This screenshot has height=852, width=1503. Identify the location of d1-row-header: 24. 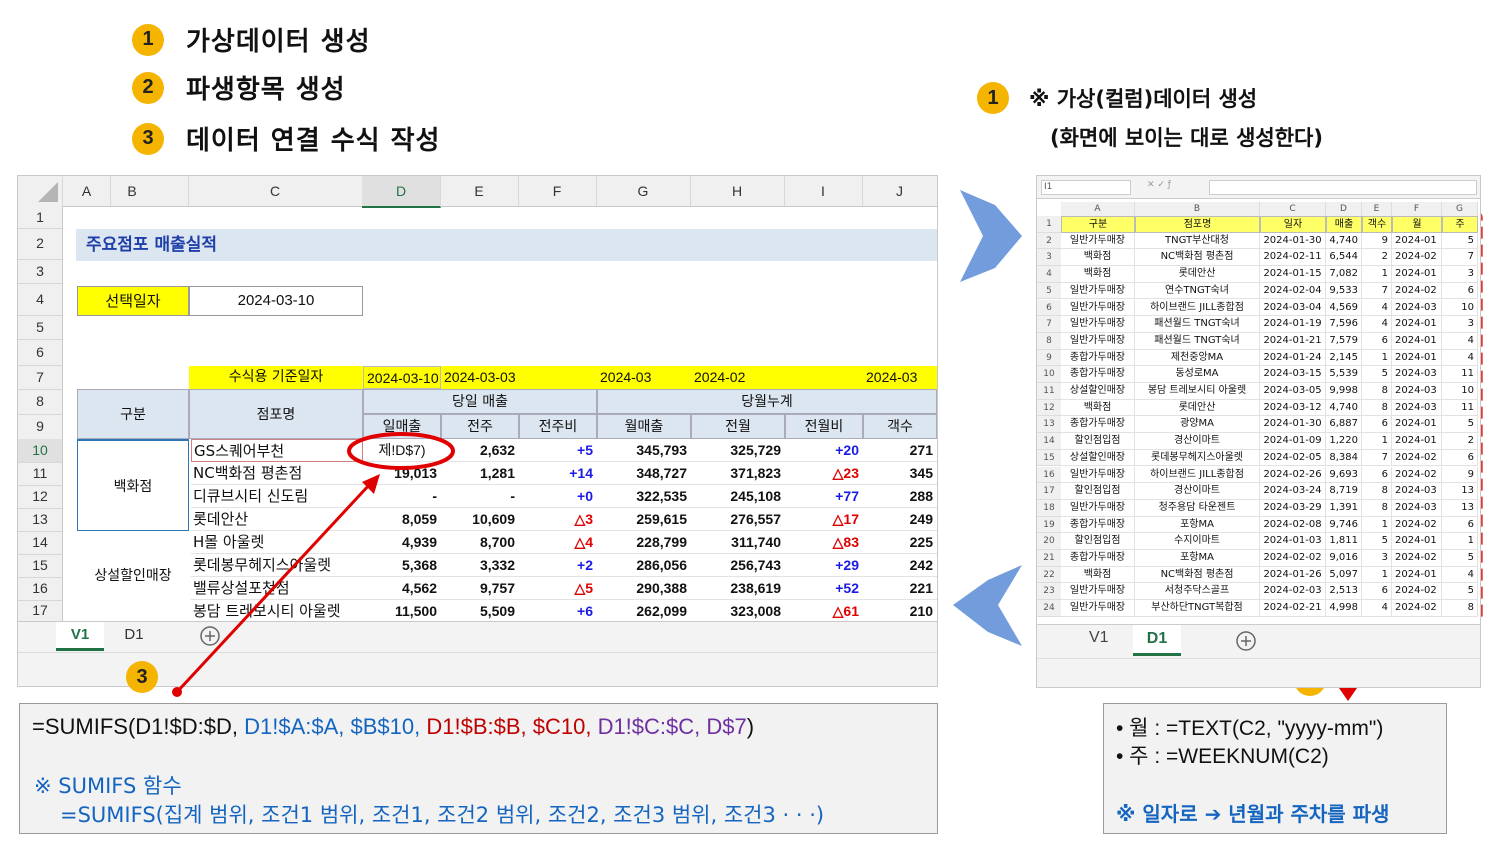
(1049, 608).